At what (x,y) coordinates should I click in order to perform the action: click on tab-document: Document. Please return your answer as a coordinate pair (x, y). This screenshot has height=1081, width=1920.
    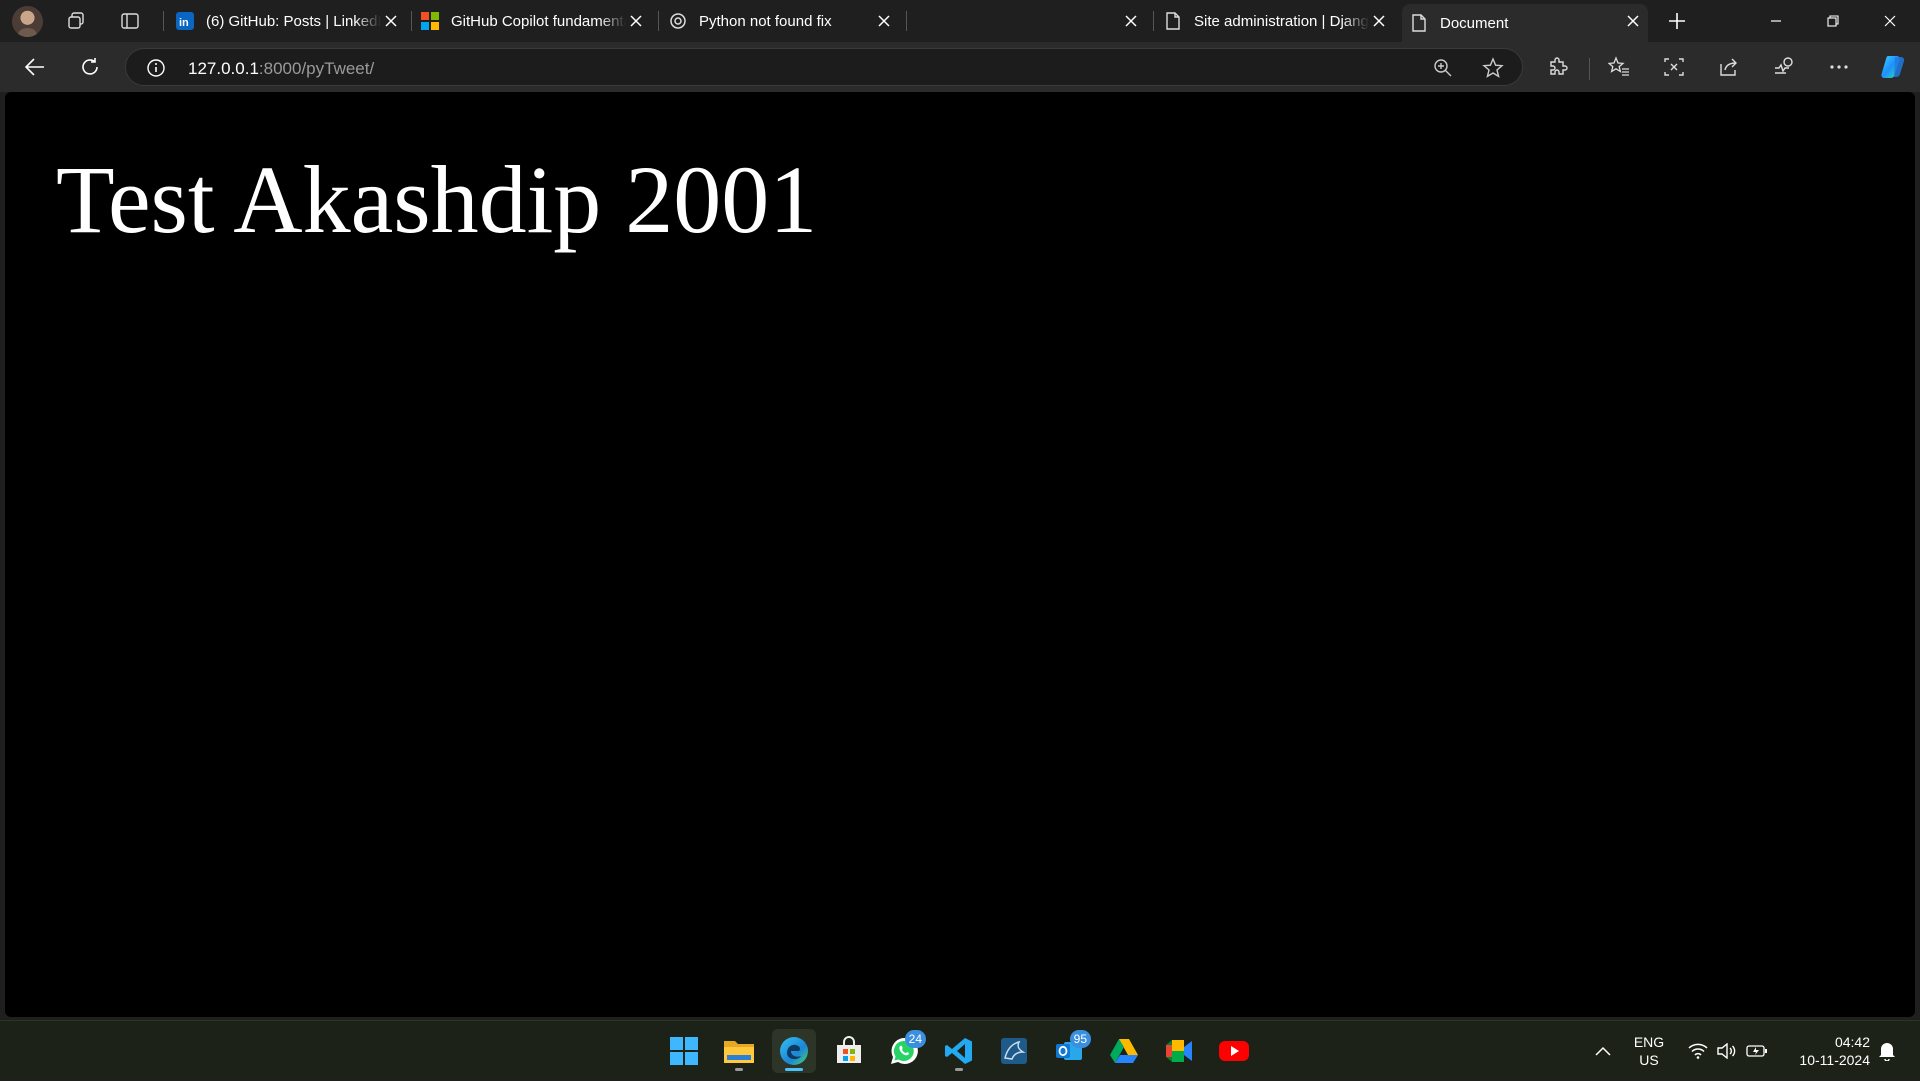
    Looking at the image, I should click on (1525, 23).